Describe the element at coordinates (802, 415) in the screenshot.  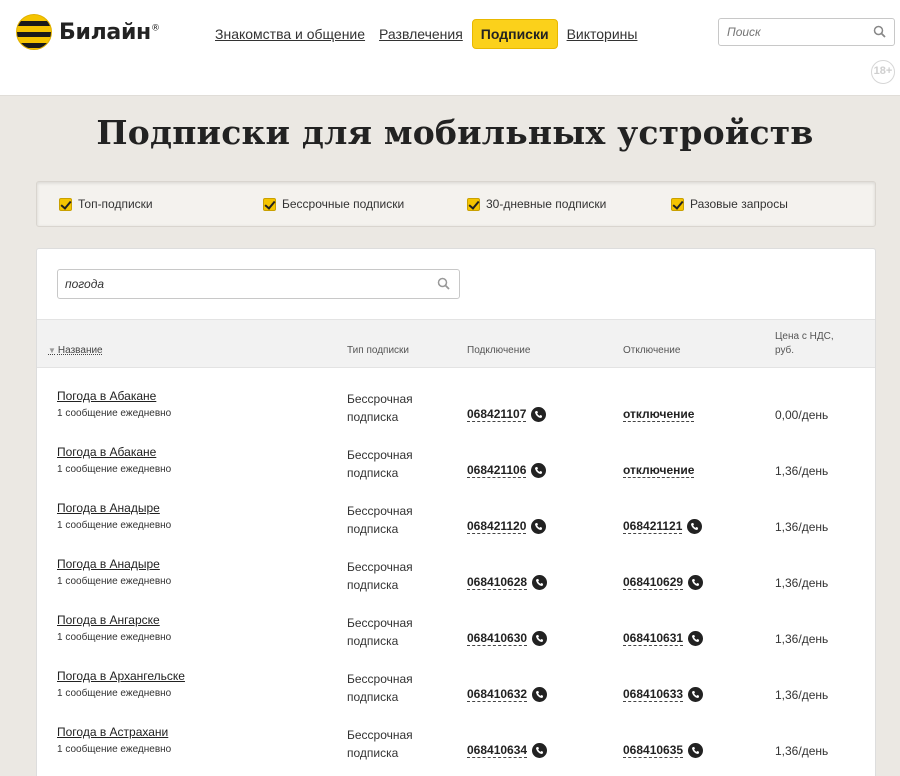
I see `price: 0,00/день` at that location.